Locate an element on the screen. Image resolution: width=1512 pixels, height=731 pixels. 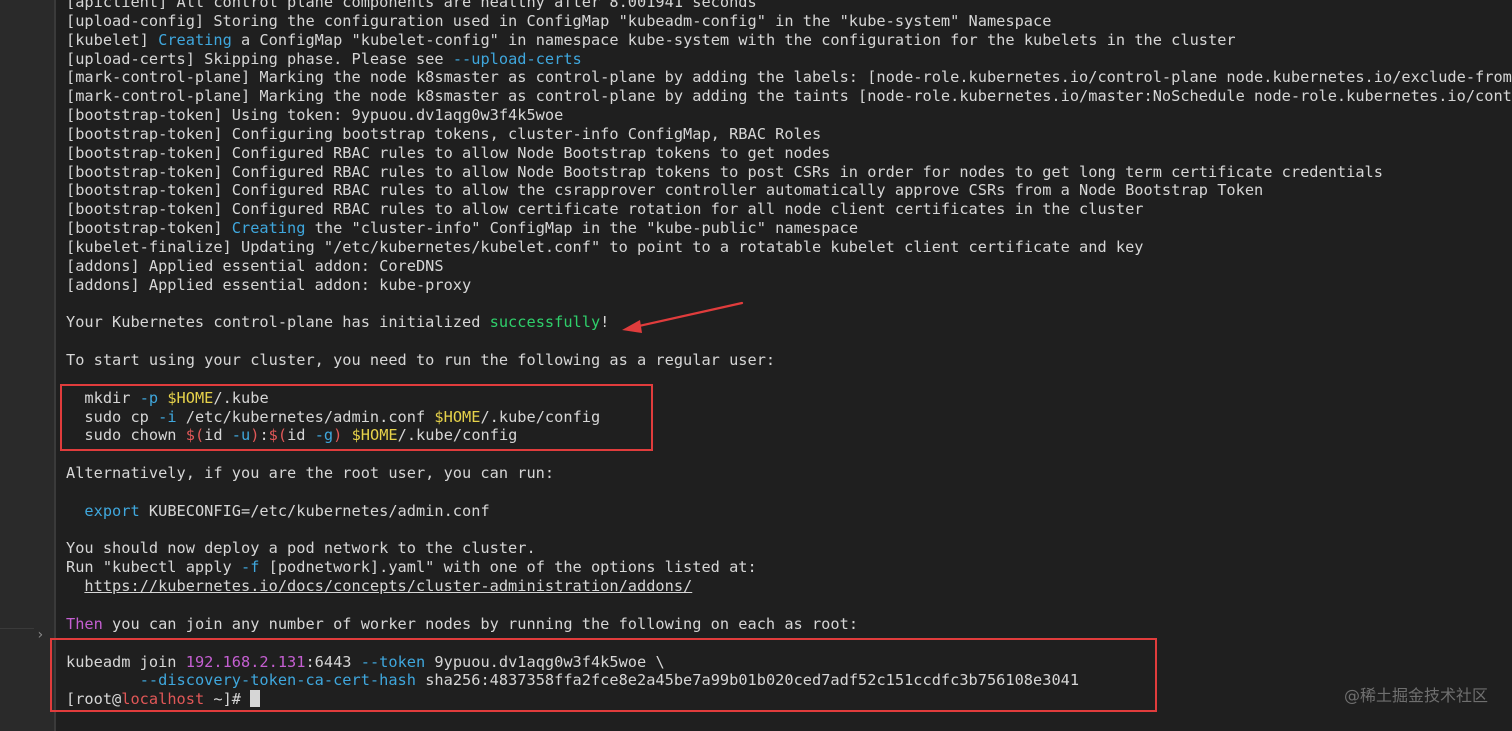
annotation-arrow-icon is located at coordinates (683, 317).